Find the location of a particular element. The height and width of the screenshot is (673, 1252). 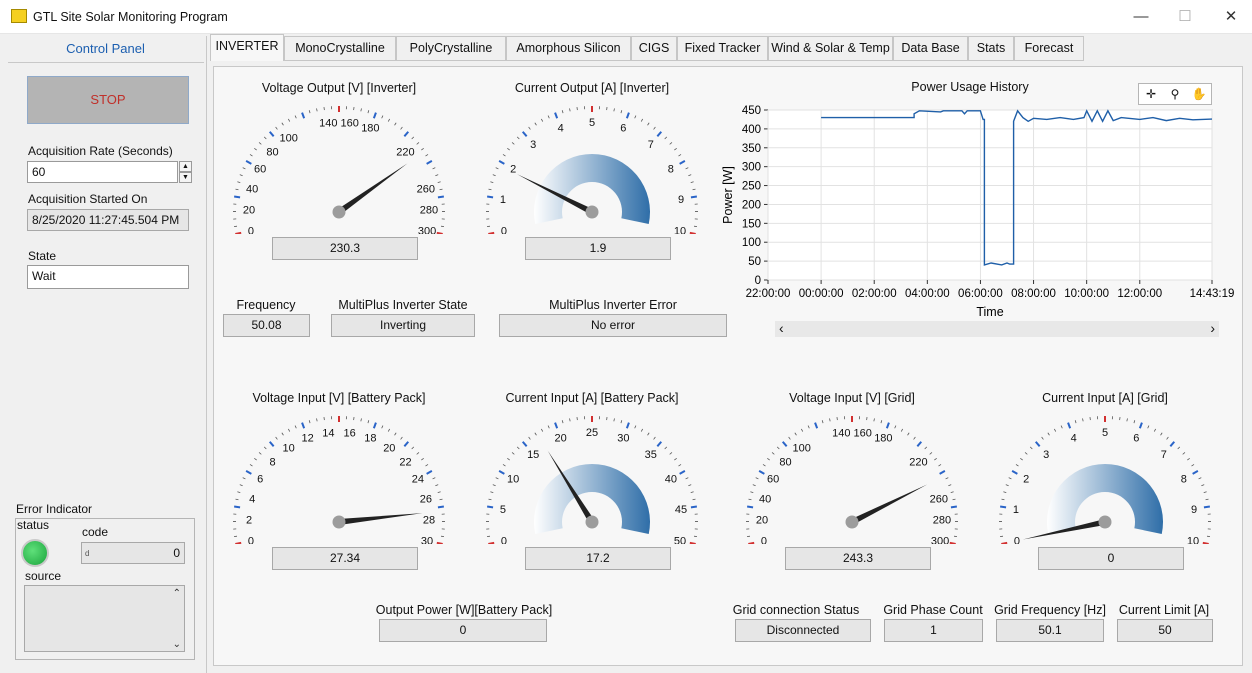

title-bar: GTL Site Solar Monitoring Program — ☐ ✕ is located at coordinates (626, 17).